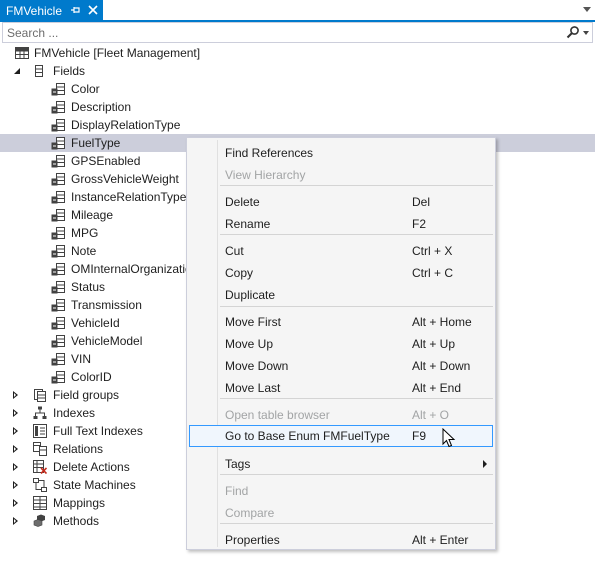 This screenshot has height=570, width=595. I want to click on menu-item-label: Find, so click(237, 491).